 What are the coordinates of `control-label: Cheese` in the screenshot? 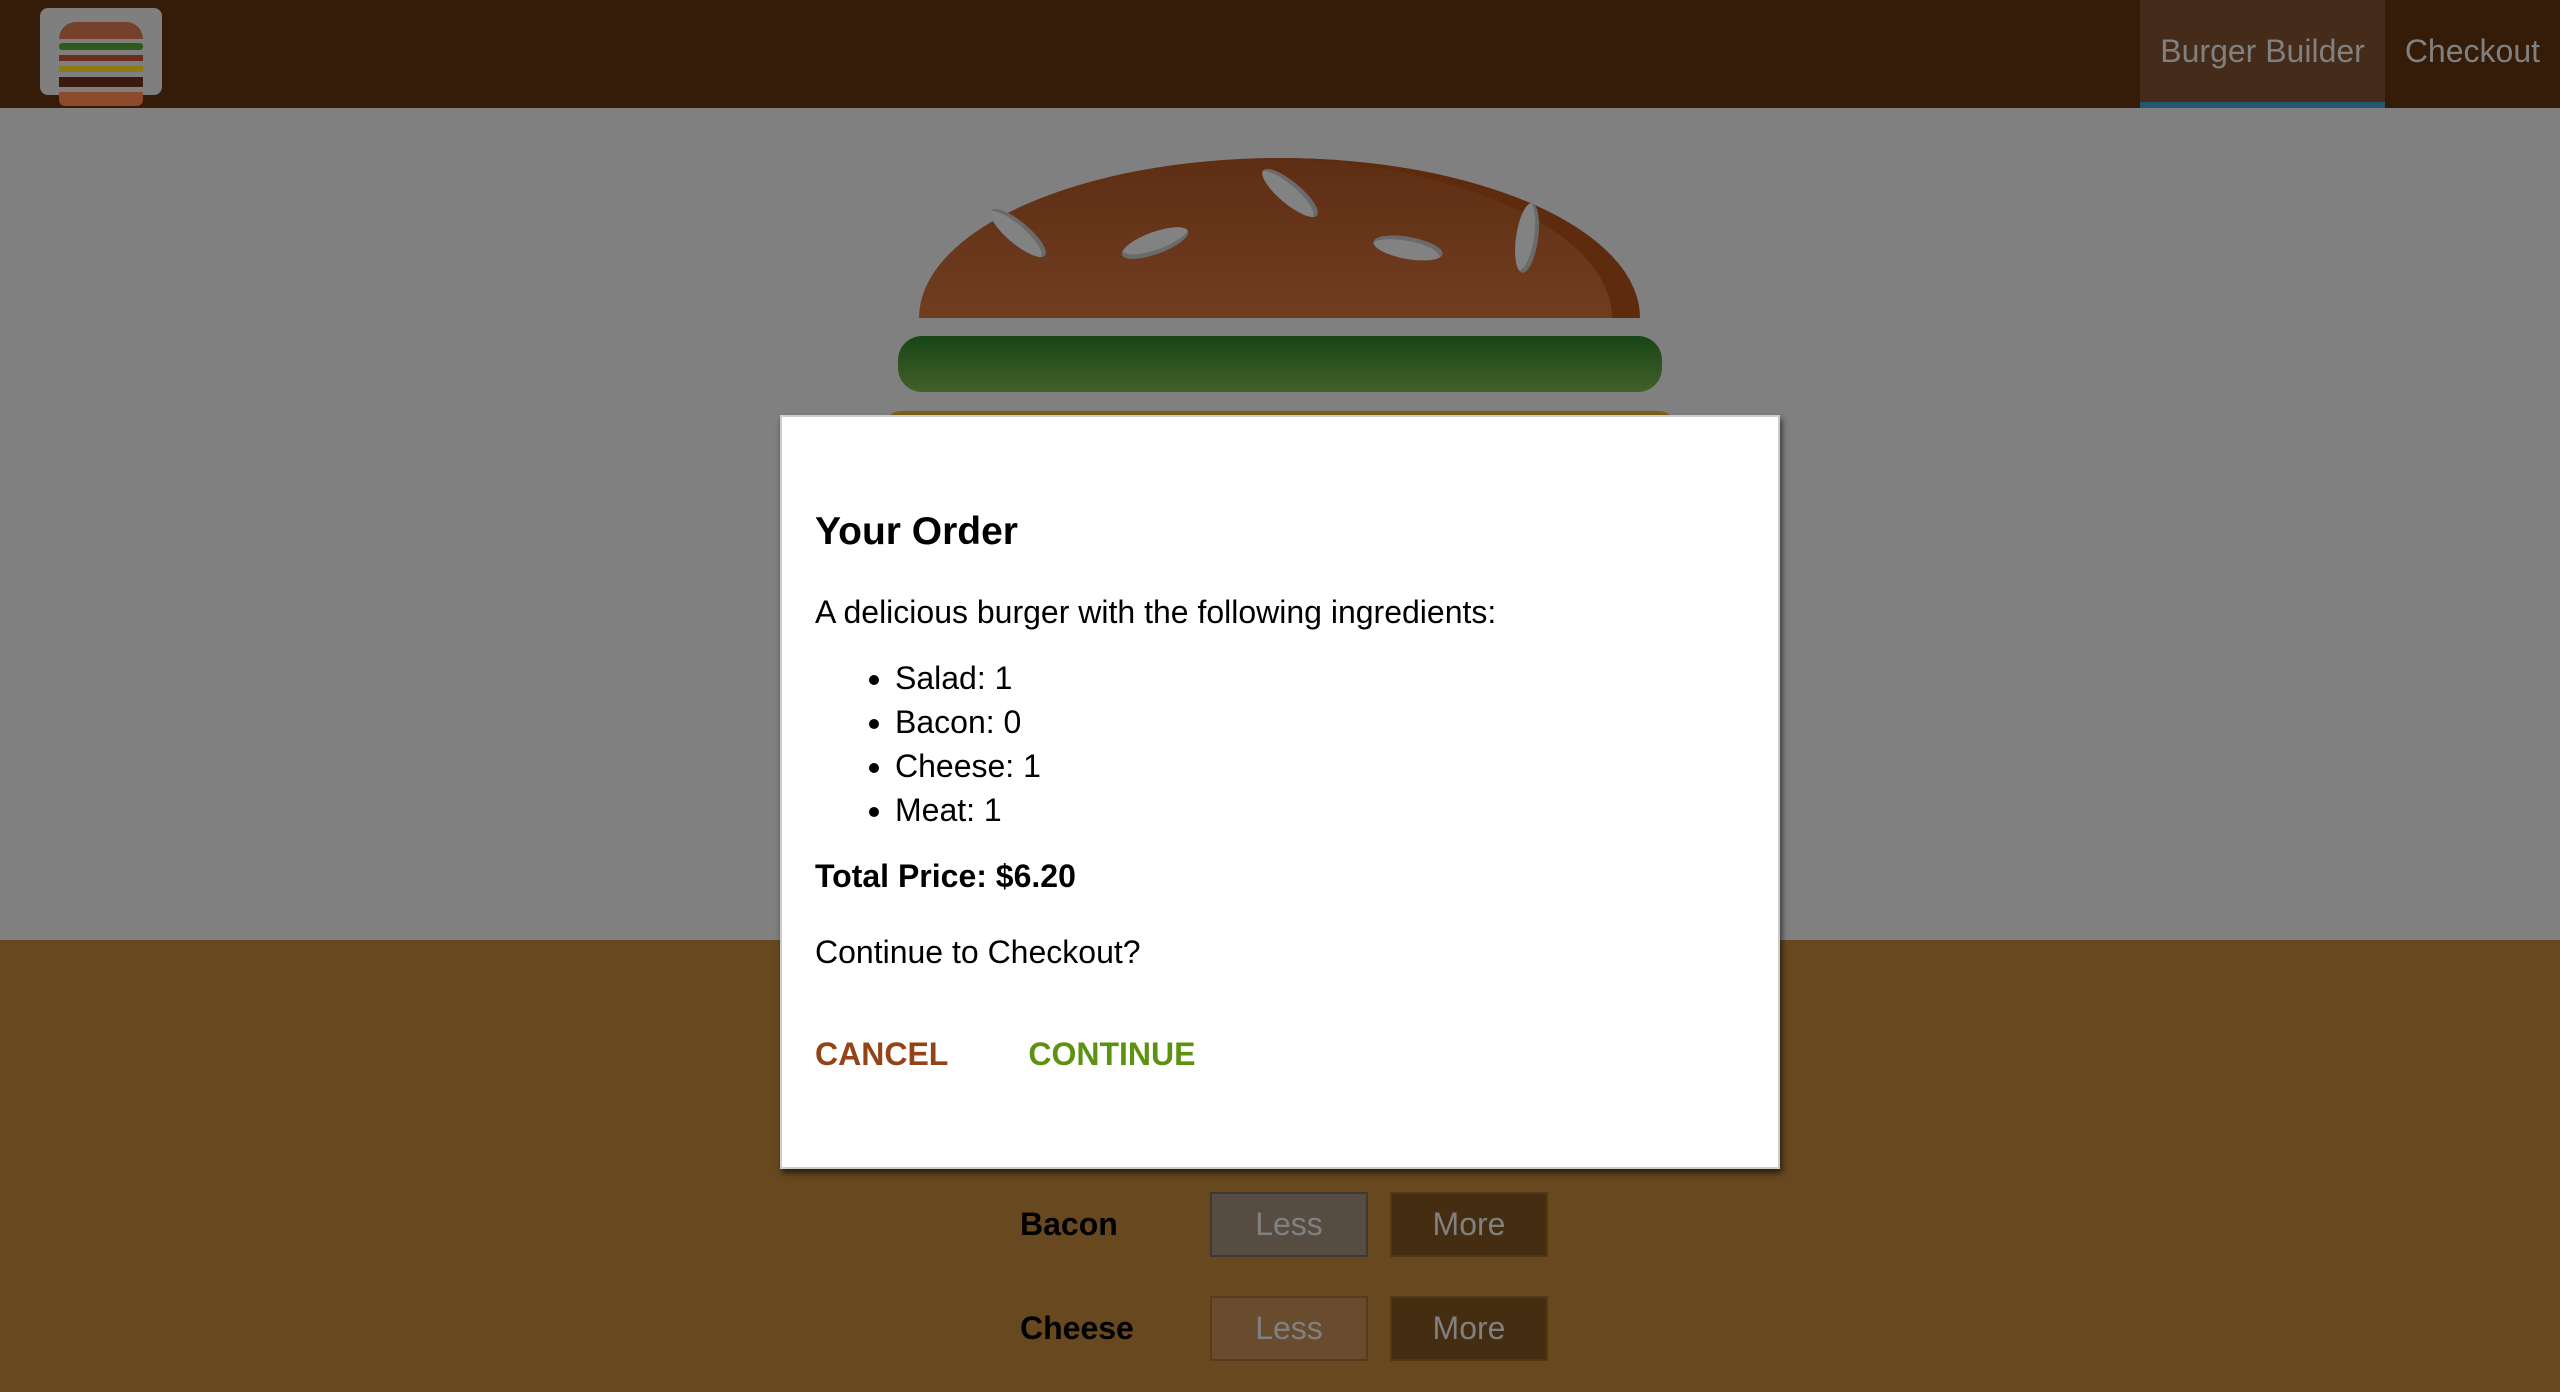 It's located at (1077, 1328).